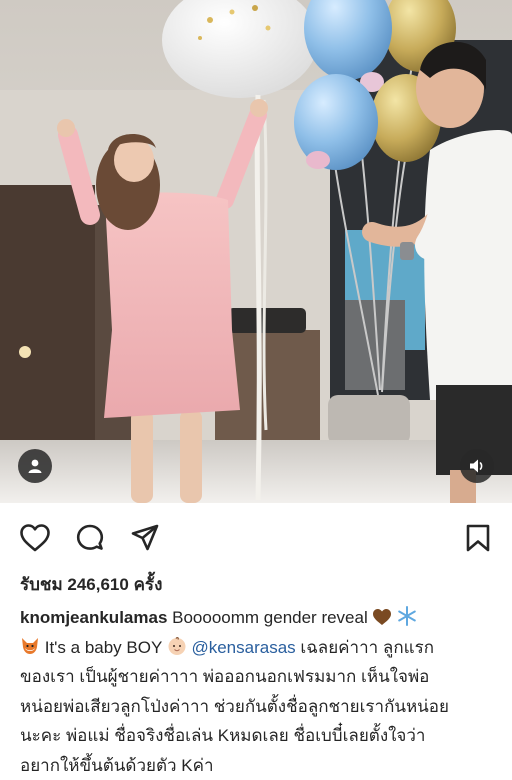  I want to click on person-tag-icon, so click(35, 466).